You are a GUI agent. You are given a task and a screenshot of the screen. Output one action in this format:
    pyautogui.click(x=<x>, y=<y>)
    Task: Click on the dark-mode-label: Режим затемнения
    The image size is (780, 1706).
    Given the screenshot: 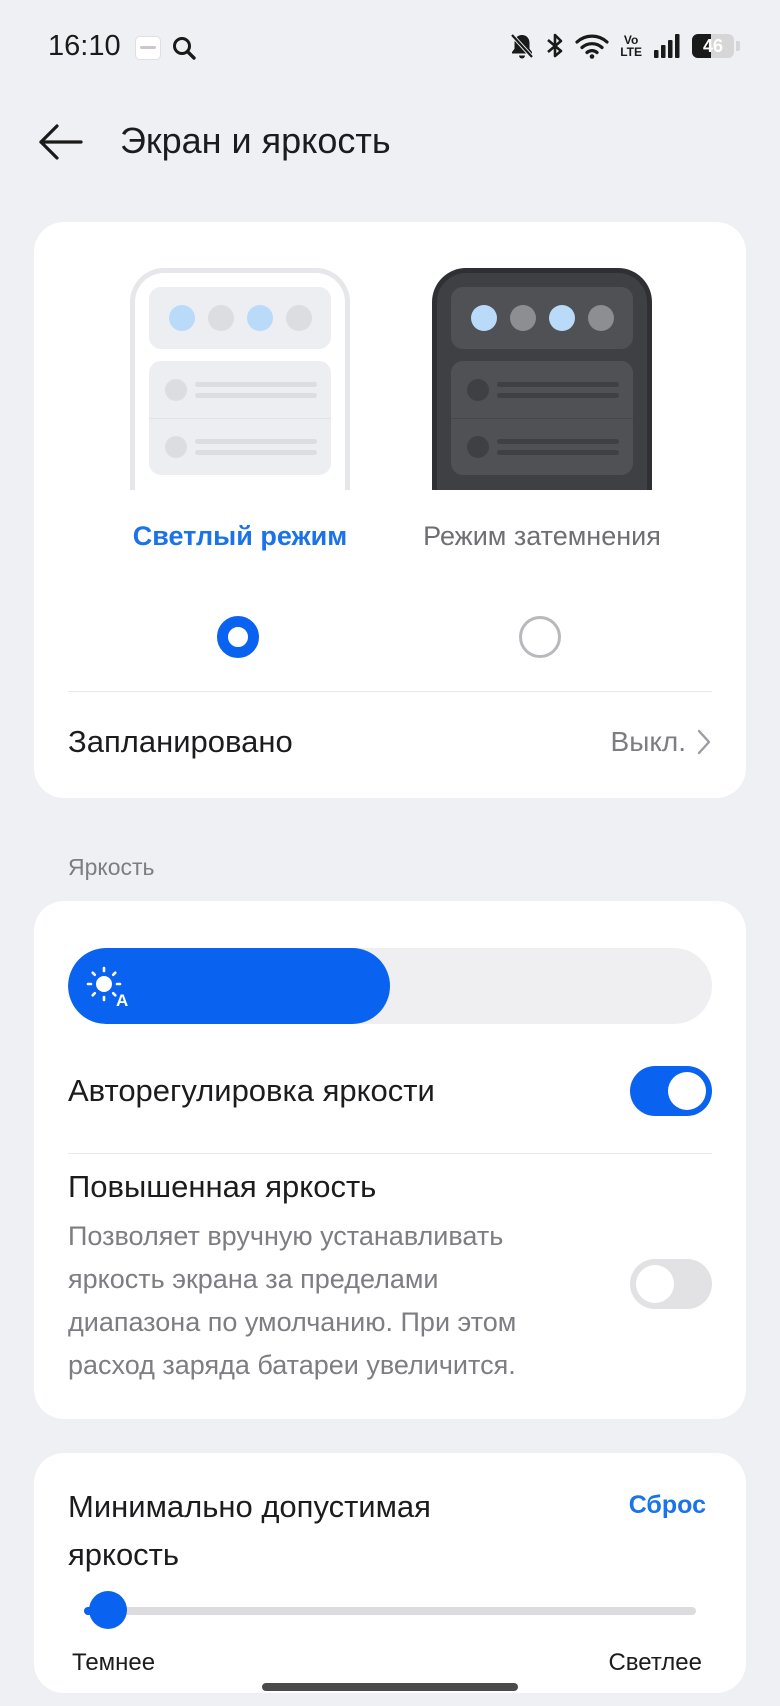 What is the action you would take?
    pyautogui.click(x=542, y=536)
    